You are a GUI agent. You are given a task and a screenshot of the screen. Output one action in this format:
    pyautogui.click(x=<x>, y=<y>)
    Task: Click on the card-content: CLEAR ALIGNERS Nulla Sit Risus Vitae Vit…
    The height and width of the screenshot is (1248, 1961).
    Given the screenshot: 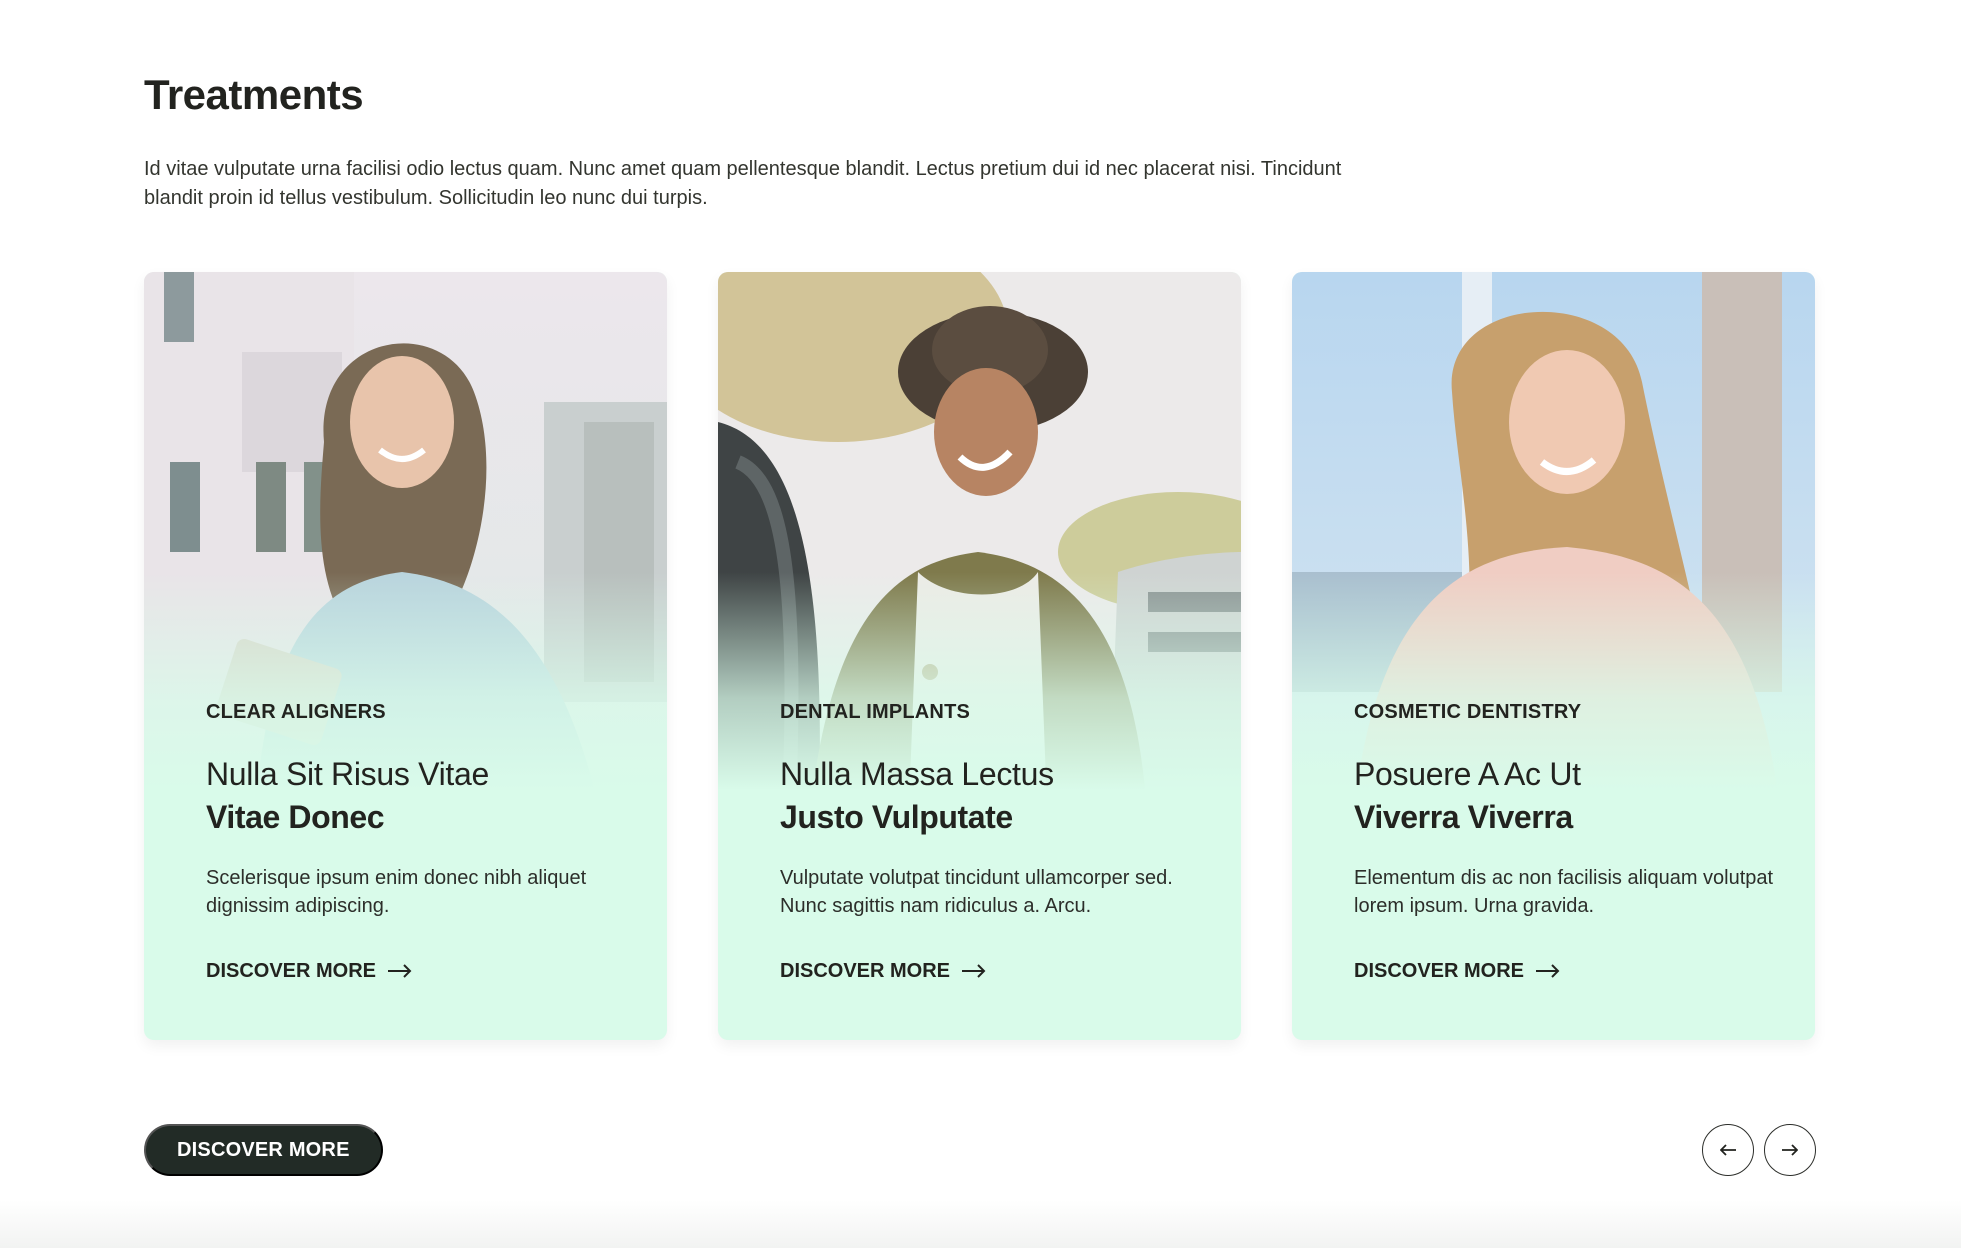 What is the action you would take?
    pyautogui.click(x=416, y=842)
    